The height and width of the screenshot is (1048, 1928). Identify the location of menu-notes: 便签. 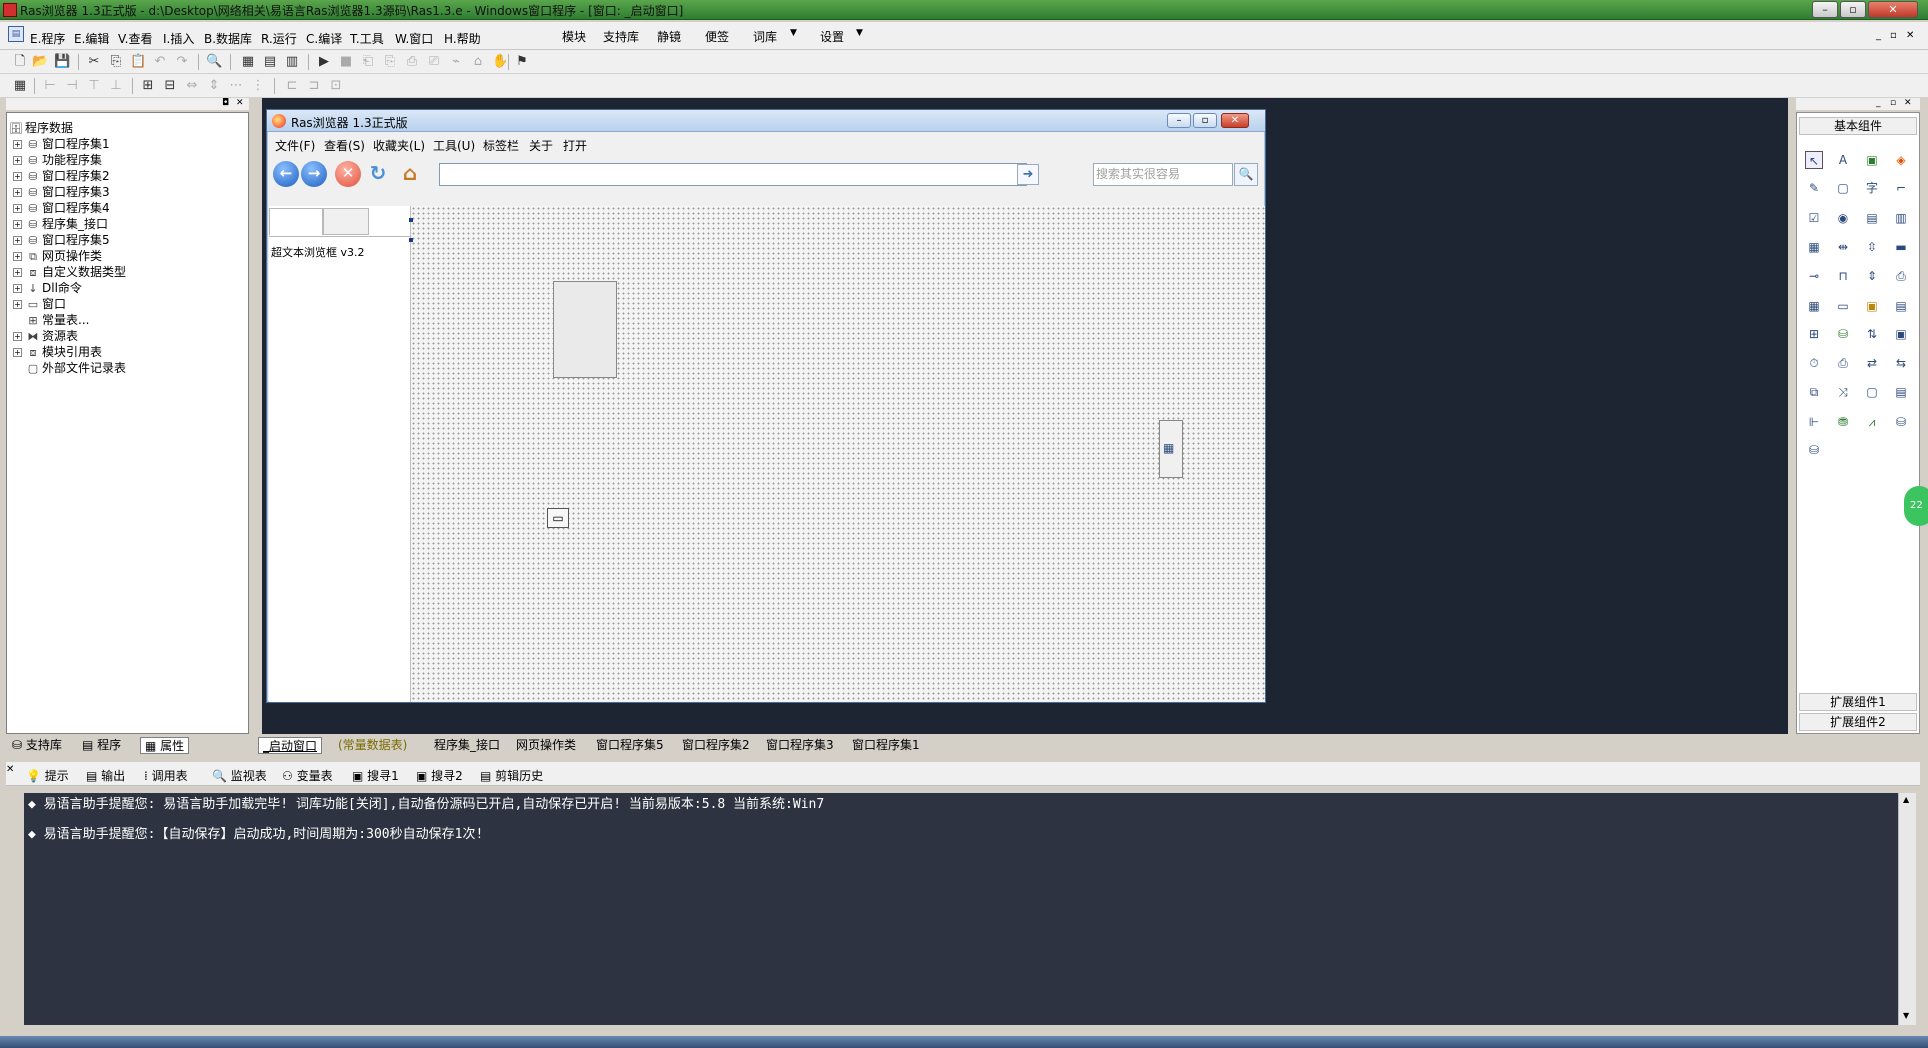
(717, 36).